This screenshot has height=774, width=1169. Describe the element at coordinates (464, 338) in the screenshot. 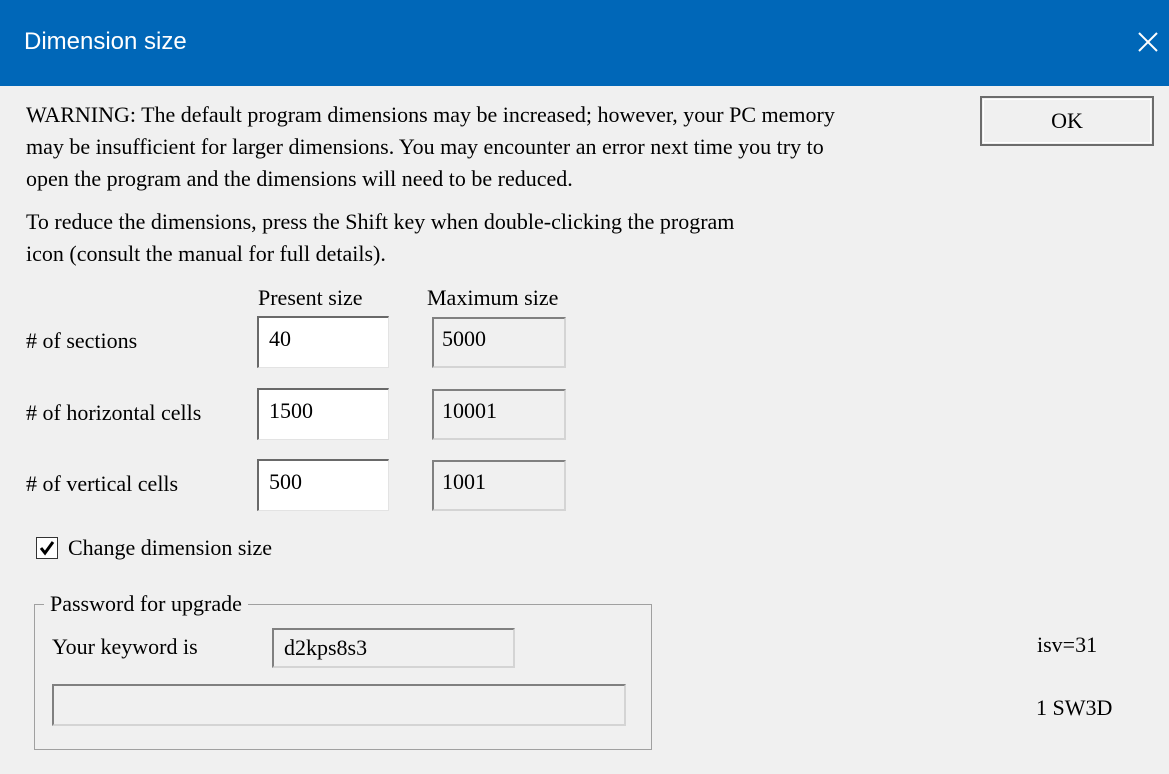

I see `sections-maximum-value: 5000` at that location.